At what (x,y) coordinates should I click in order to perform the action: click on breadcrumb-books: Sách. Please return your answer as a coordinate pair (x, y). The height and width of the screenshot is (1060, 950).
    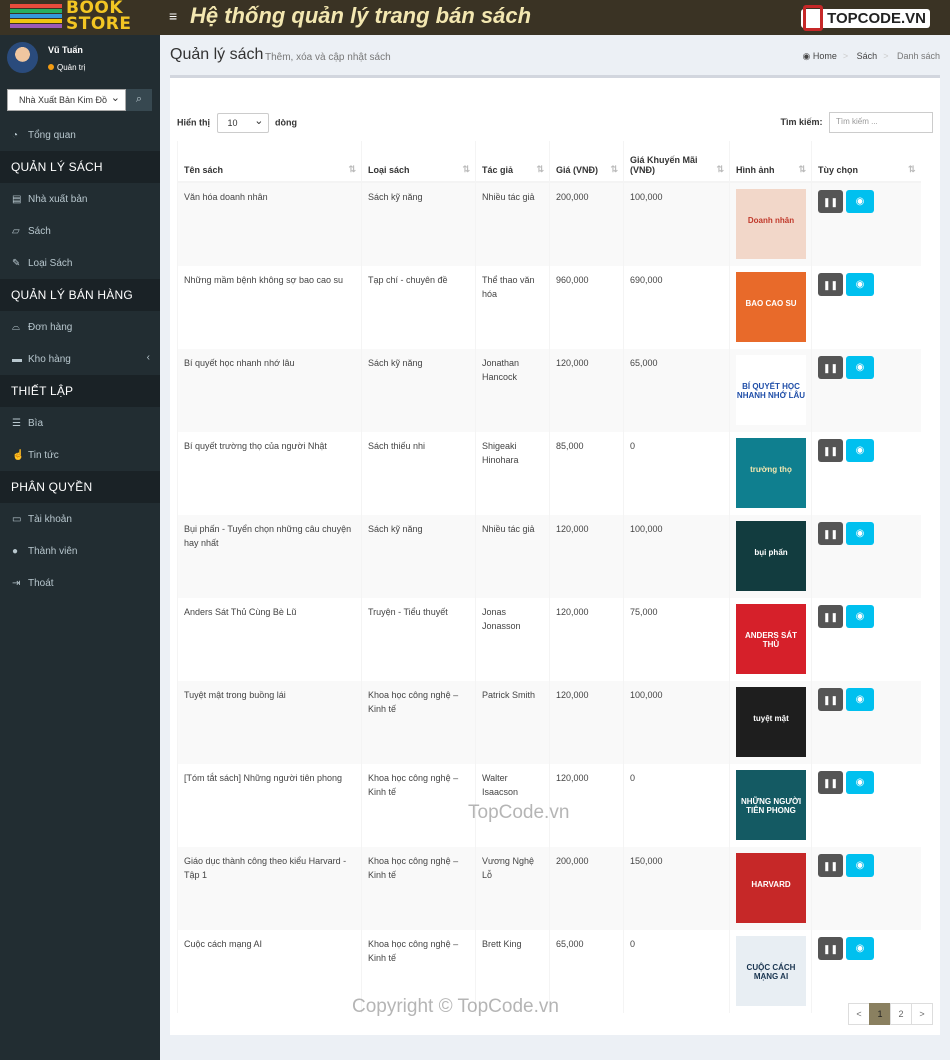
    Looking at the image, I should click on (867, 56).